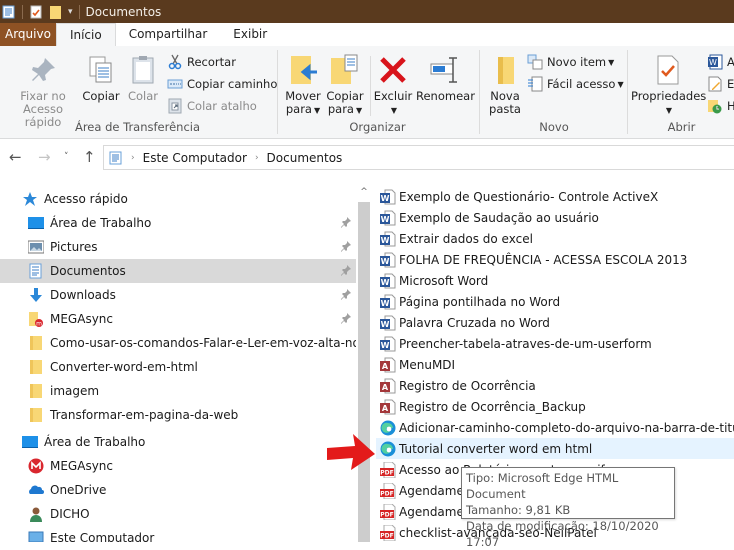 The height and width of the screenshot is (550, 734). I want to click on nav-item: Documentos, so click(178, 271).